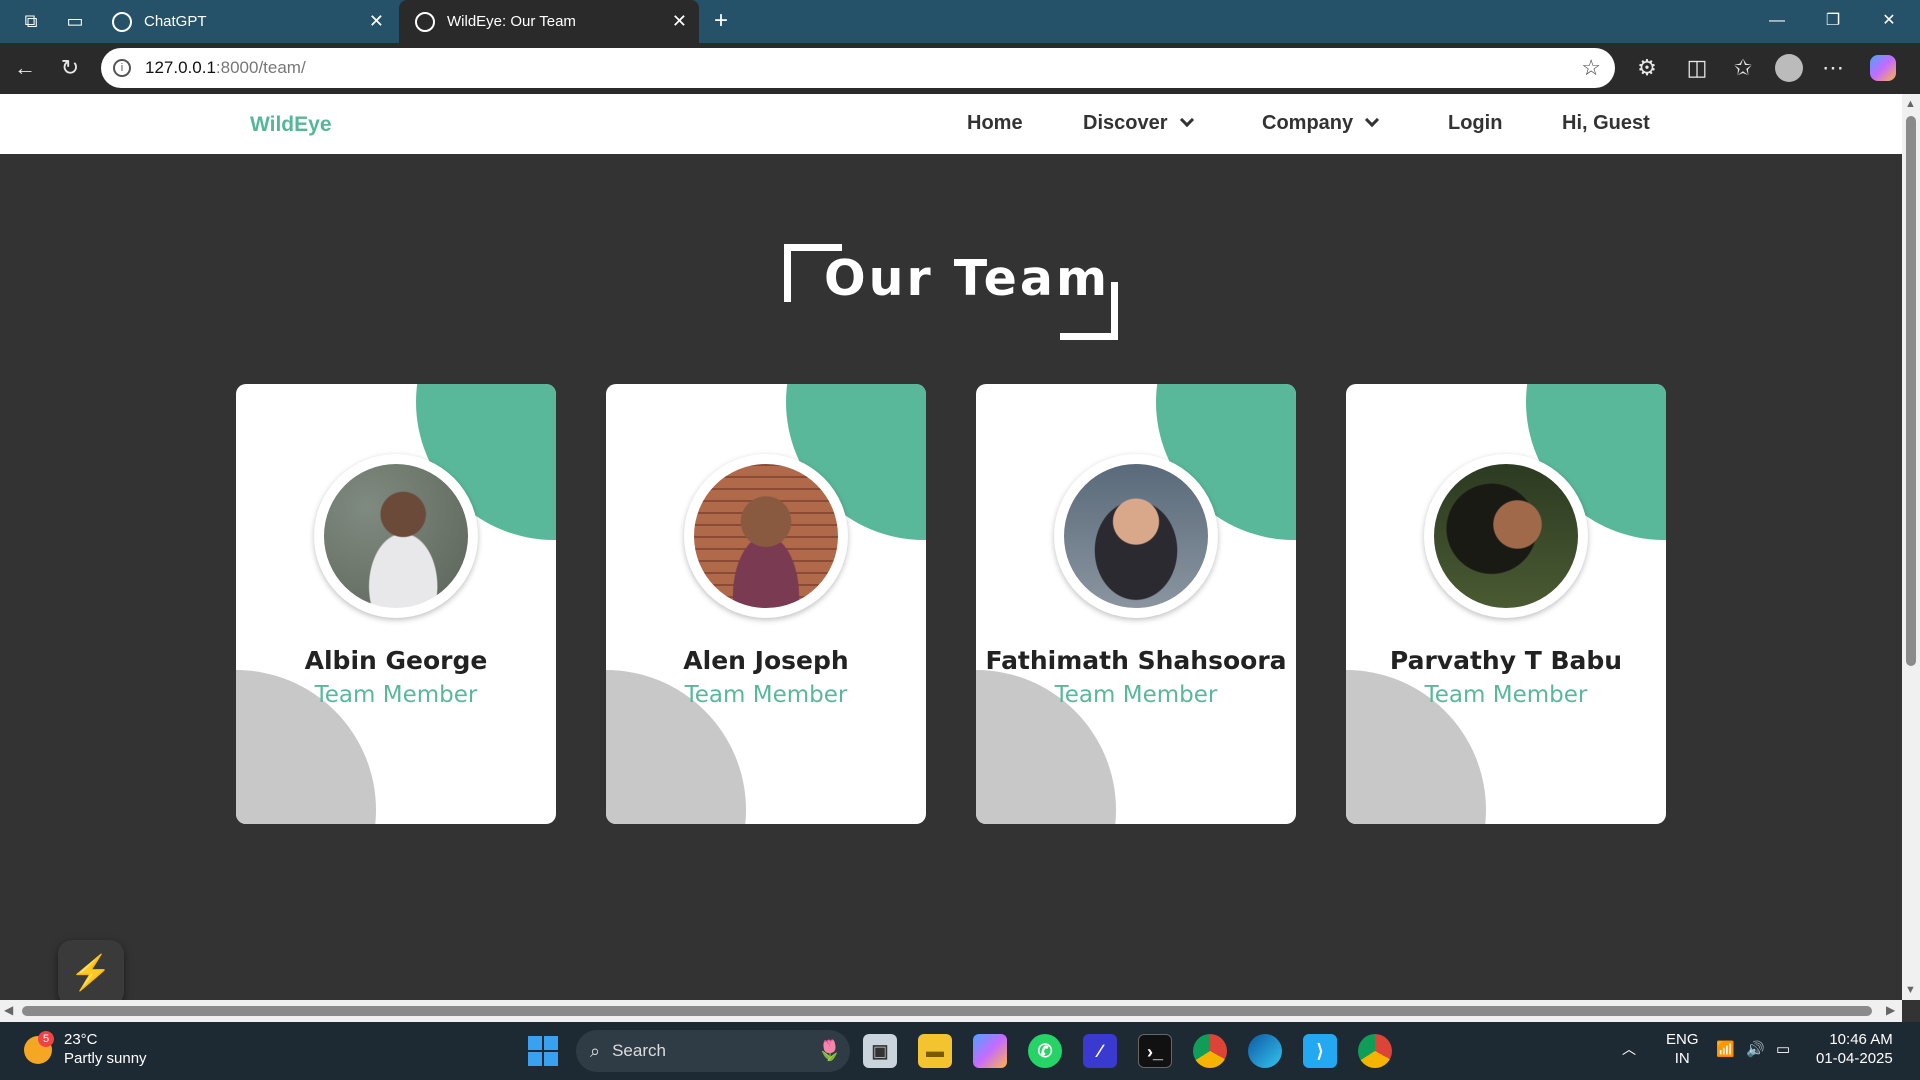  Describe the element at coordinates (1155, 1051) in the screenshot. I see `terminal-icon: ›_` at that location.